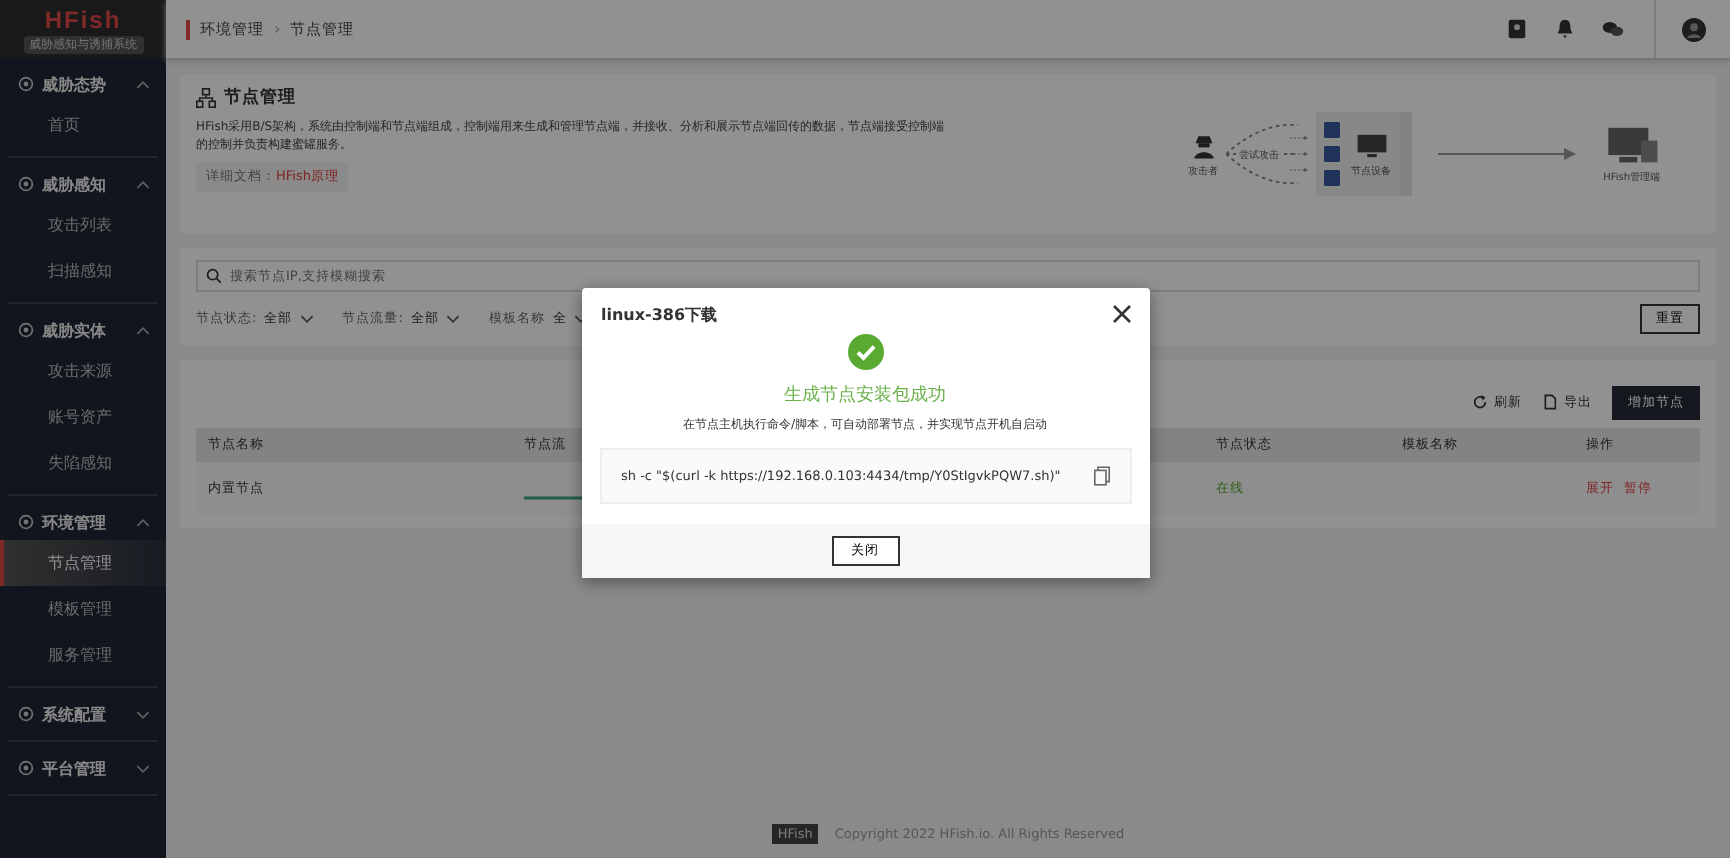 The image size is (1730, 858). Describe the element at coordinates (83, 768) in the screenshot. I see `menu-group-header: 平台管理` at that location.